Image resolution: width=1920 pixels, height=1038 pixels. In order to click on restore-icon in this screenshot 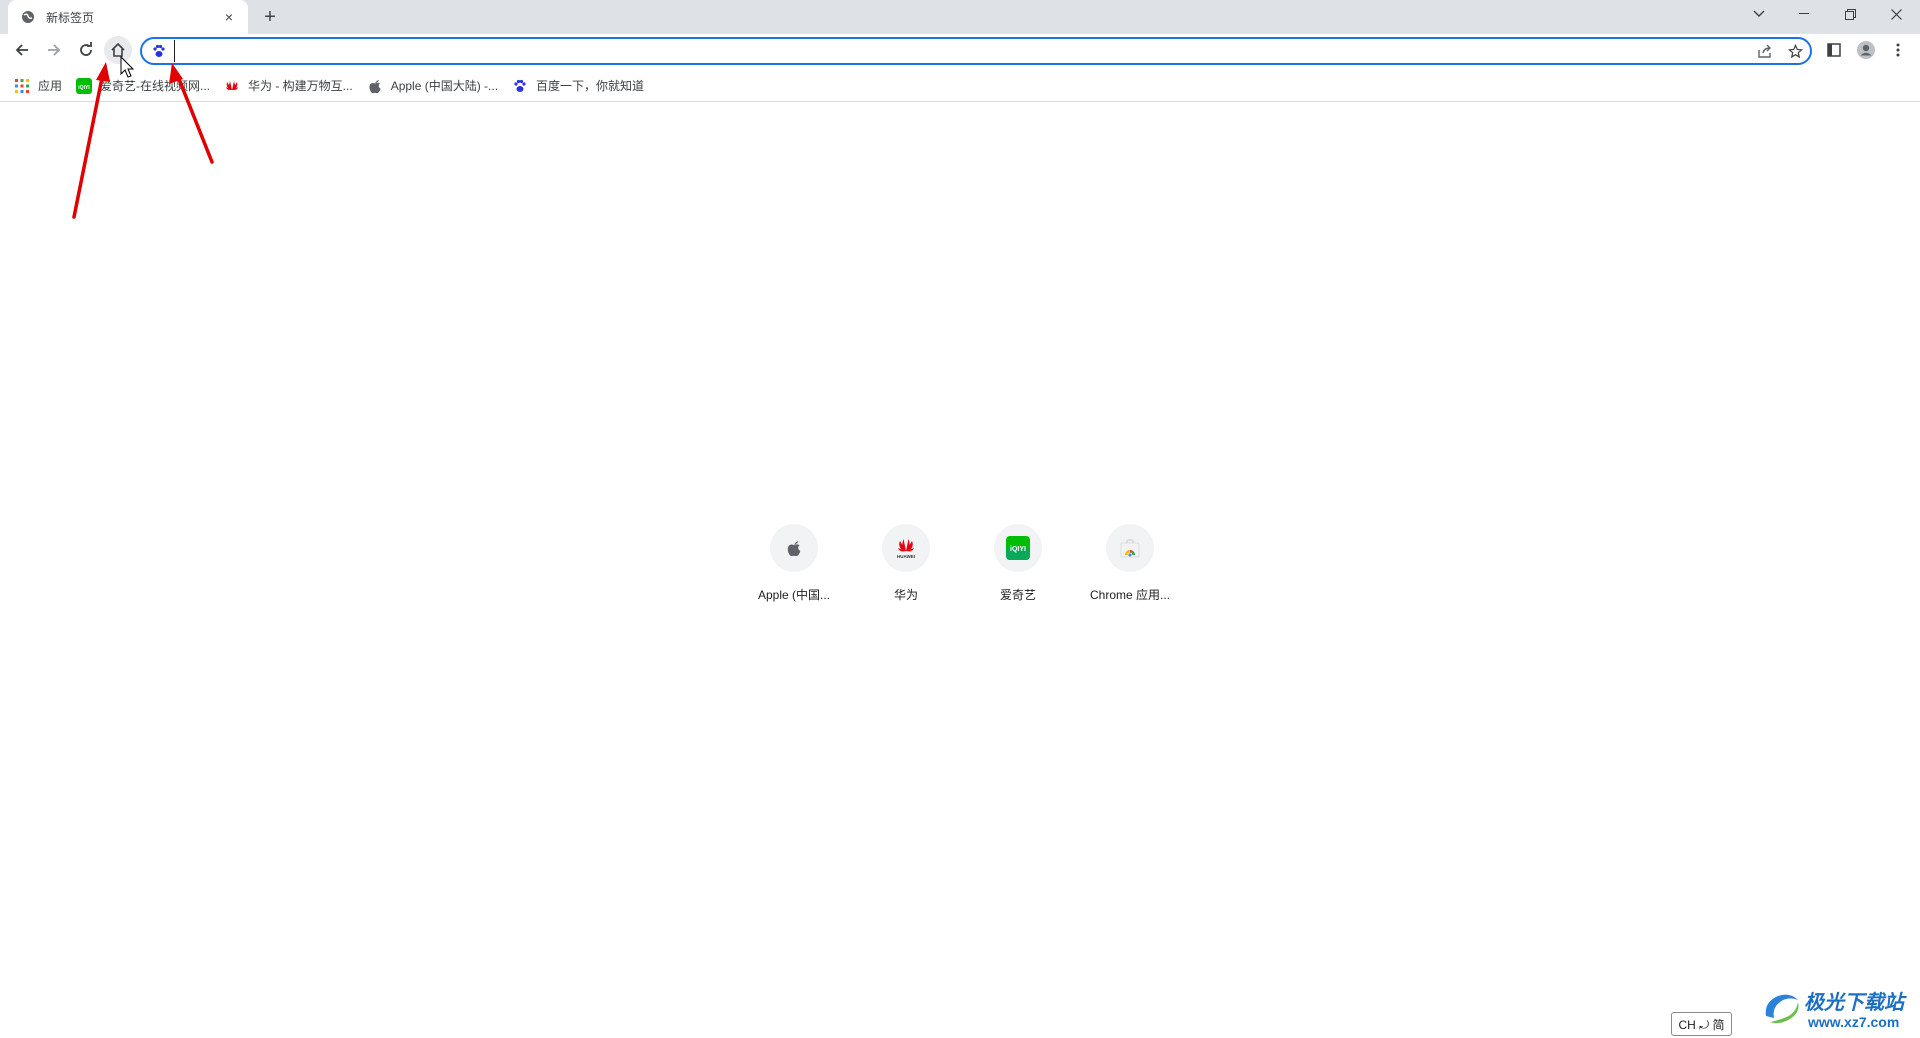, I will do `click(1850, 14)`.